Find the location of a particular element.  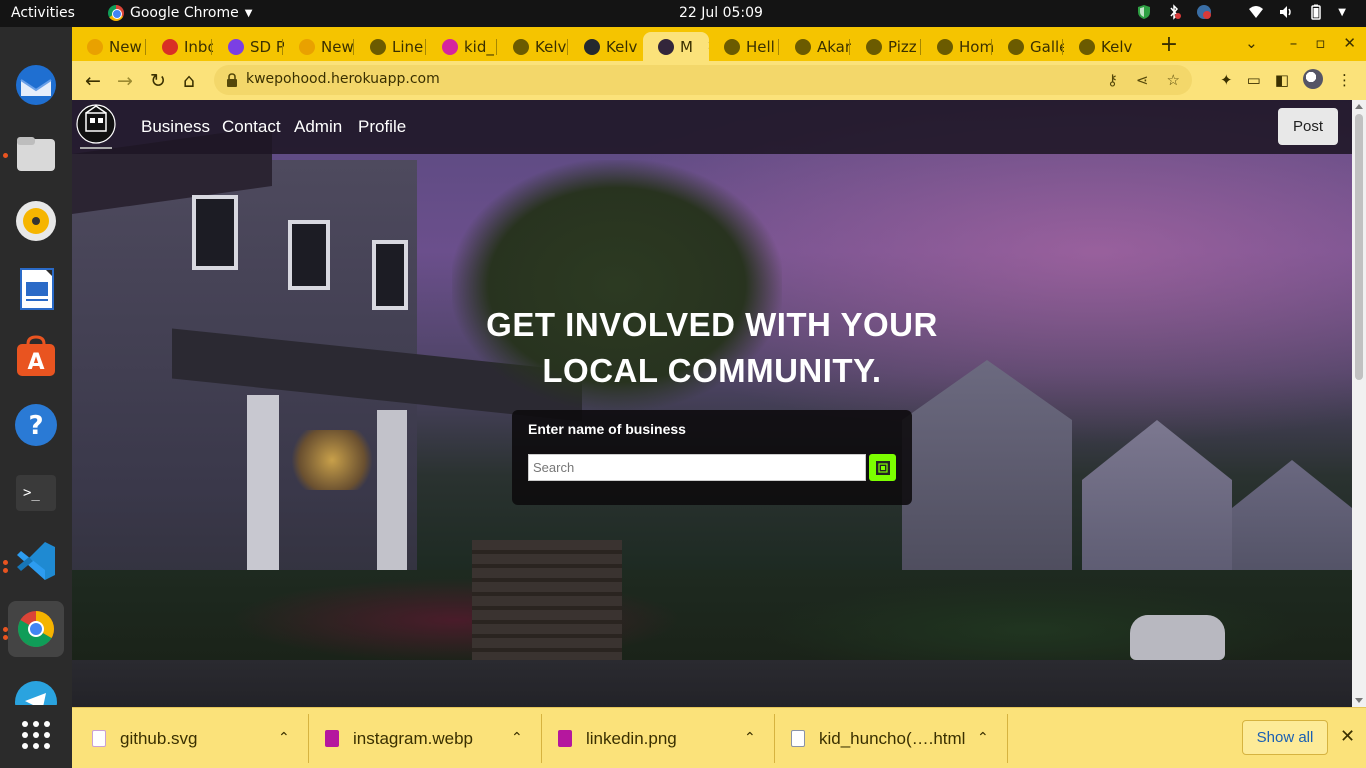

dock-item-software: A is located at coordinates (36, 357).